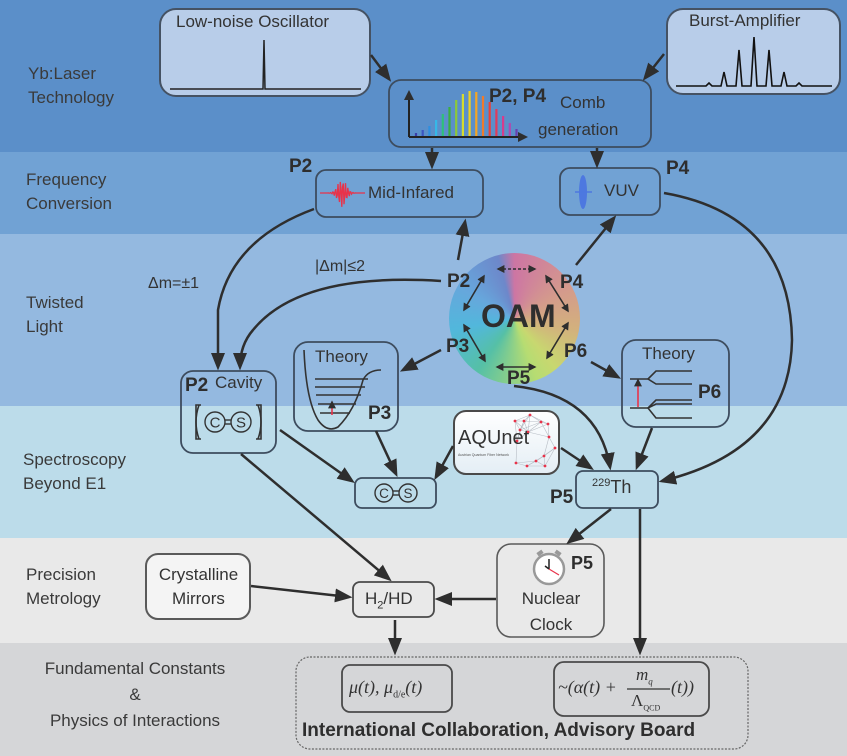  Describe the element at coordinates (197, 385) in the screenshot. I see `cavity-project-label: P2` at that location.